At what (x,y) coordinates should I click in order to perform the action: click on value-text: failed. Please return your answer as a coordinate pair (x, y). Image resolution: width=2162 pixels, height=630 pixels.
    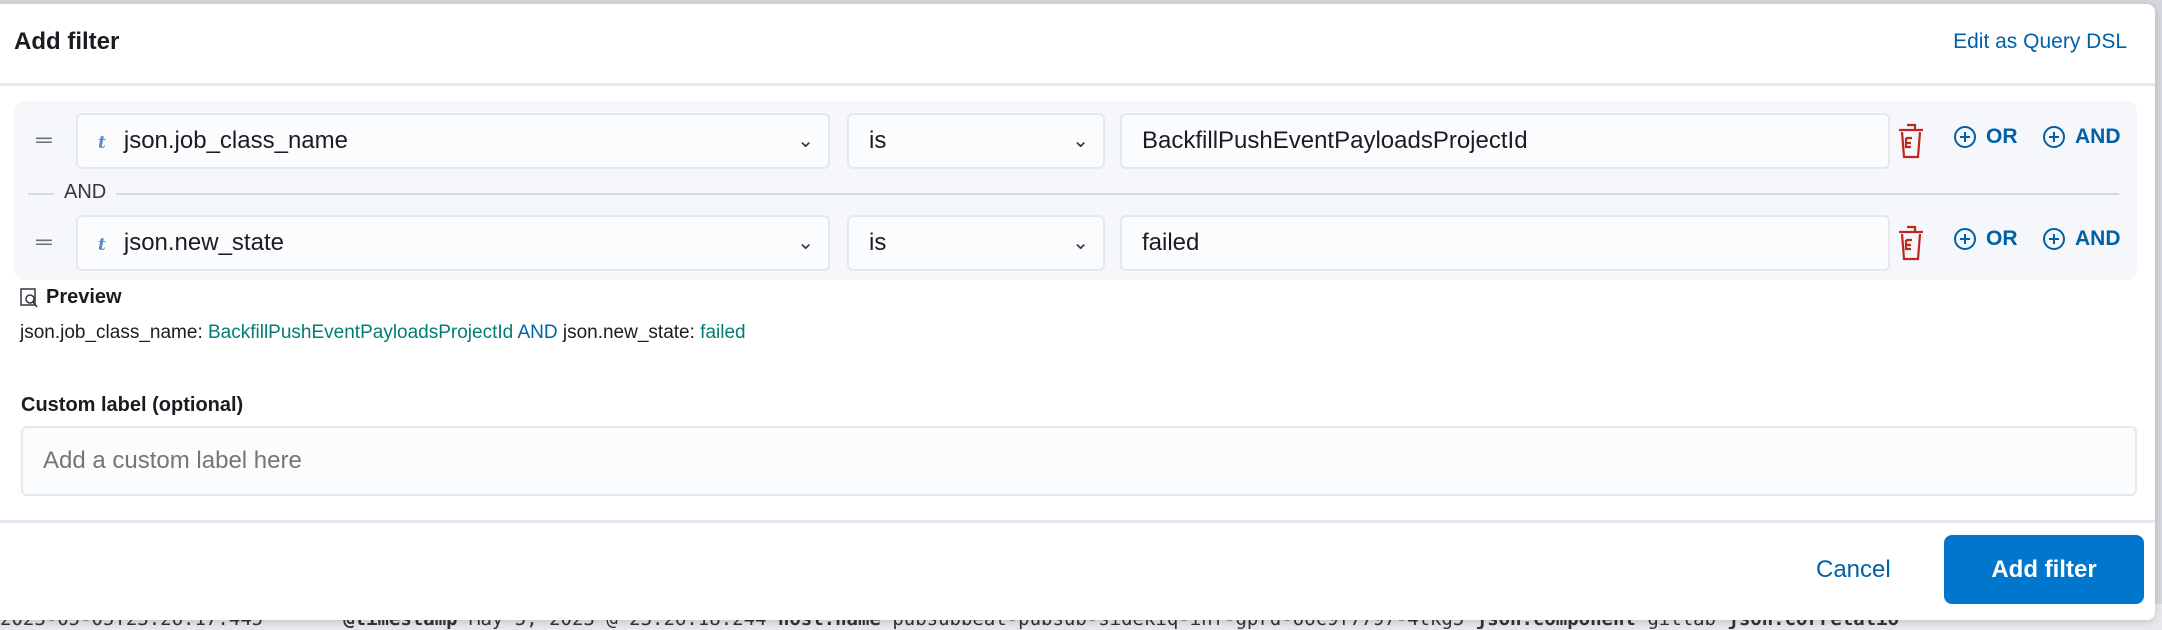
    Looking at the image, I should click on (1171, 242).